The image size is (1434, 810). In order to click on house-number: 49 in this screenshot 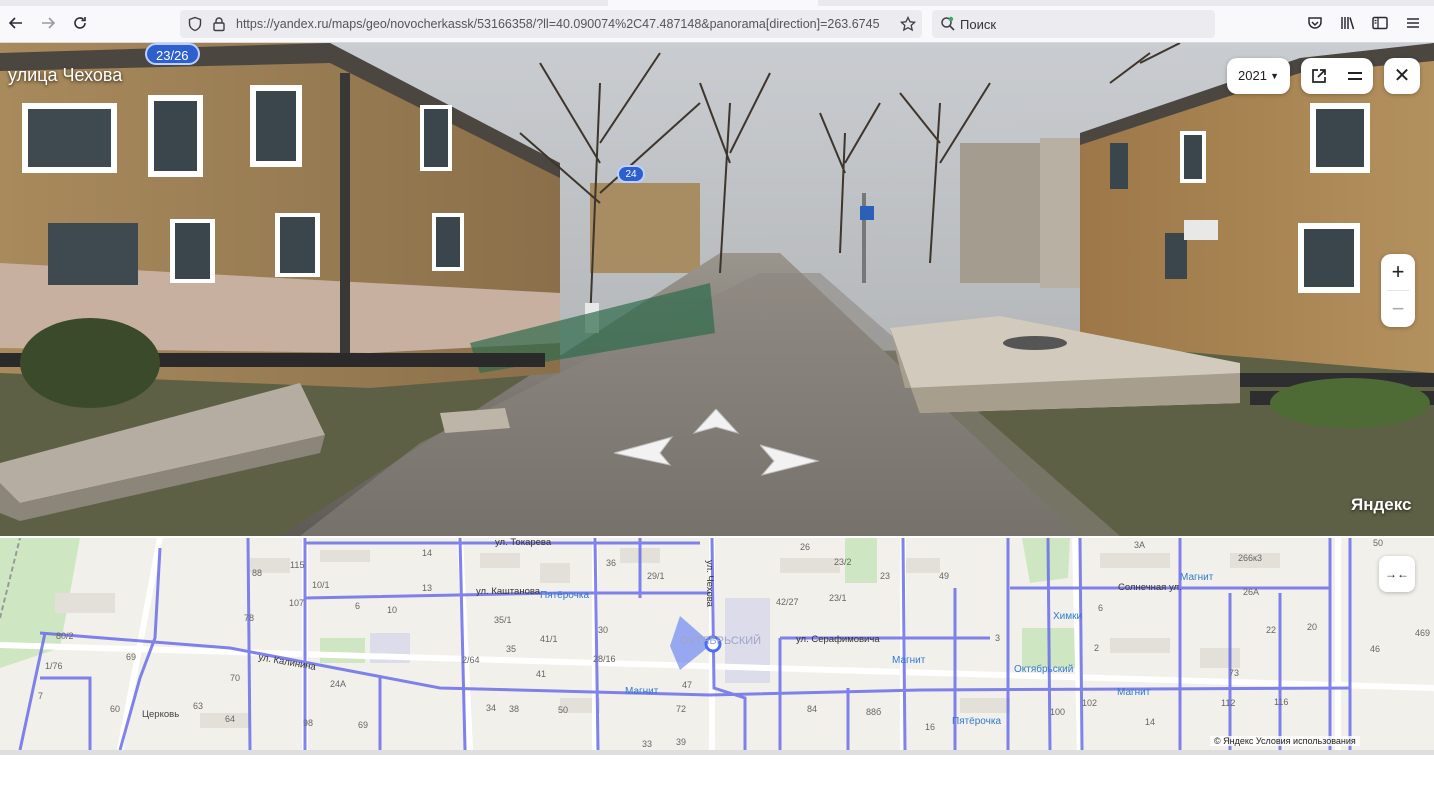, I will do `click(944, 576)`.